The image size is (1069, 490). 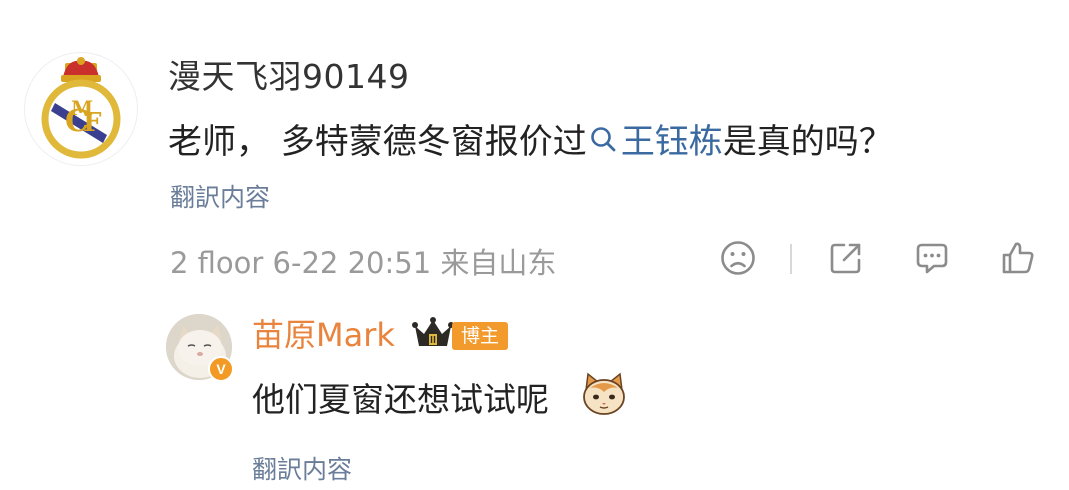 I want to click on share-button, so click(x=846, y=258).